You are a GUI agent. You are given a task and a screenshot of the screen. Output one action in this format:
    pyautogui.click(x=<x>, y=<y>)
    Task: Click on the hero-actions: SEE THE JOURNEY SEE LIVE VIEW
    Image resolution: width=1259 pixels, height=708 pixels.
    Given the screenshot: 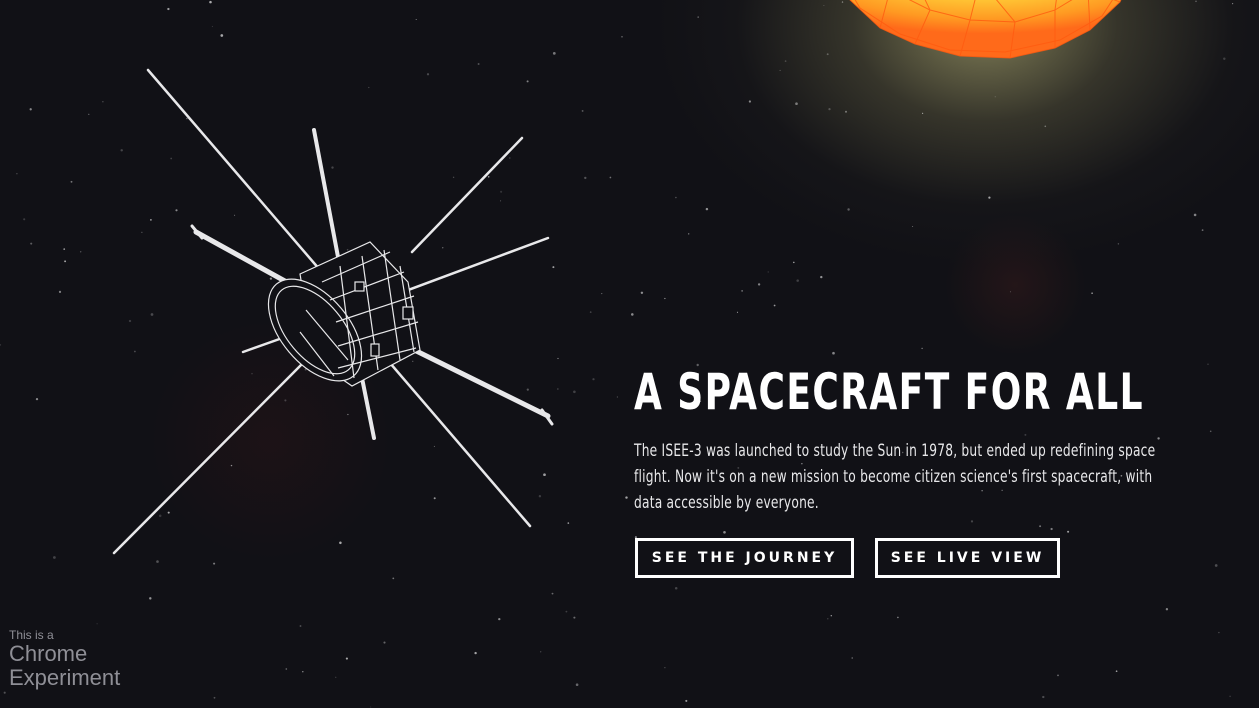 What is the action you would take?
    pyautogui.click(x=847, y=558)
    